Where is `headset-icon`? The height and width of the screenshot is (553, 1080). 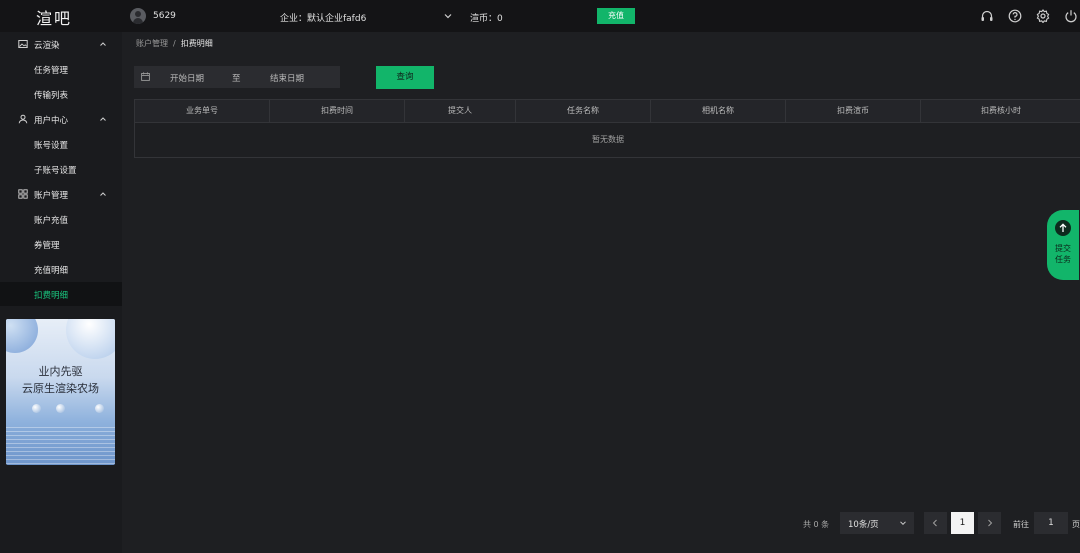 headset-icon is located at coordinates (987, 16).